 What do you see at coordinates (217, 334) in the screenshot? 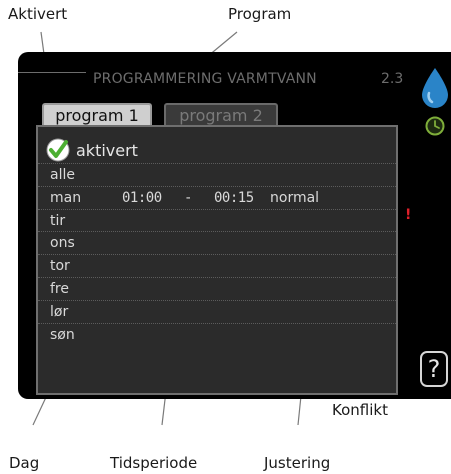
I see `day-row-son: søn` at bounding box center [217, 334].